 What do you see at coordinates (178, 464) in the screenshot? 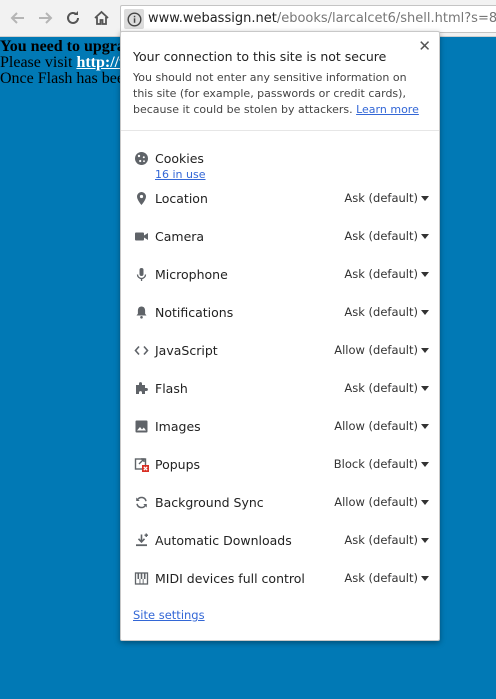
I see `permission-label: Popups` at bounding box center [178, 464].